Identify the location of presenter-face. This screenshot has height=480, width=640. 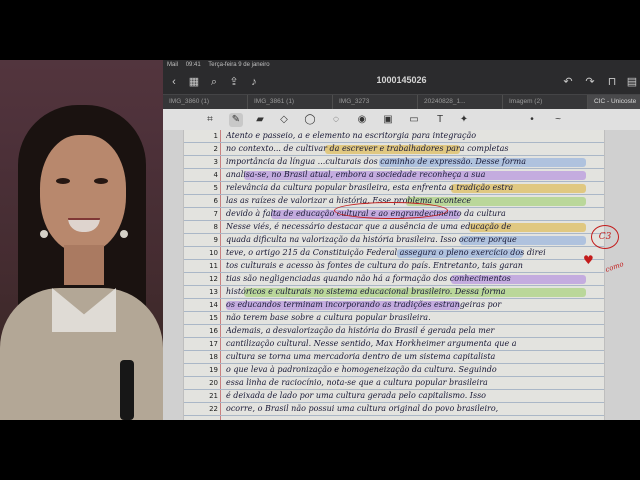
(83, 194).